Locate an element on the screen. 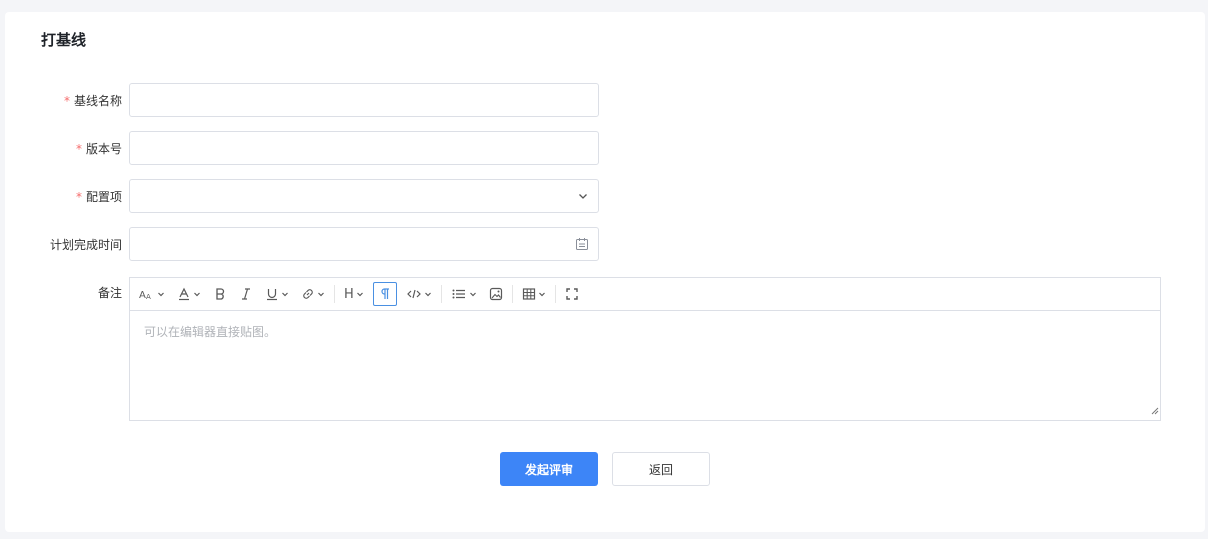  bold-icon is located at coordinates (220, 294).